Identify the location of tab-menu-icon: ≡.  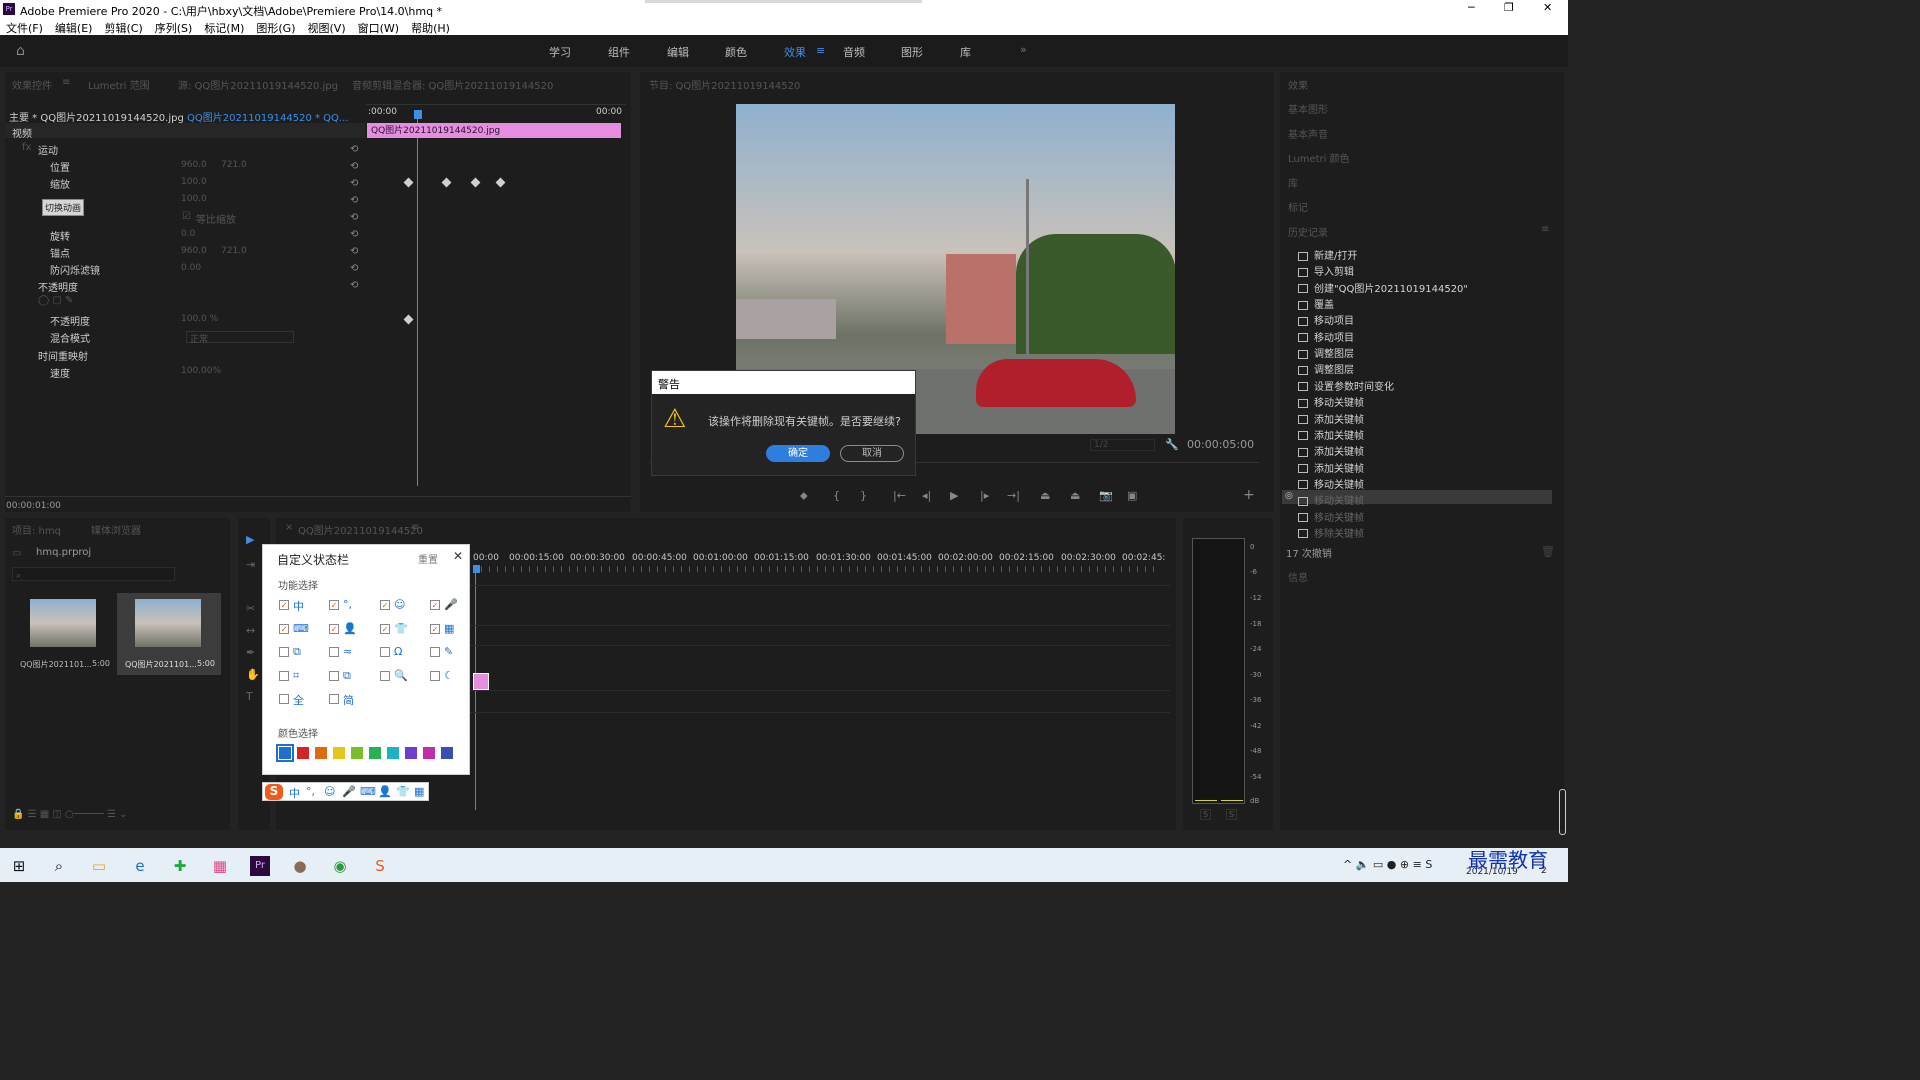
(66, 82).